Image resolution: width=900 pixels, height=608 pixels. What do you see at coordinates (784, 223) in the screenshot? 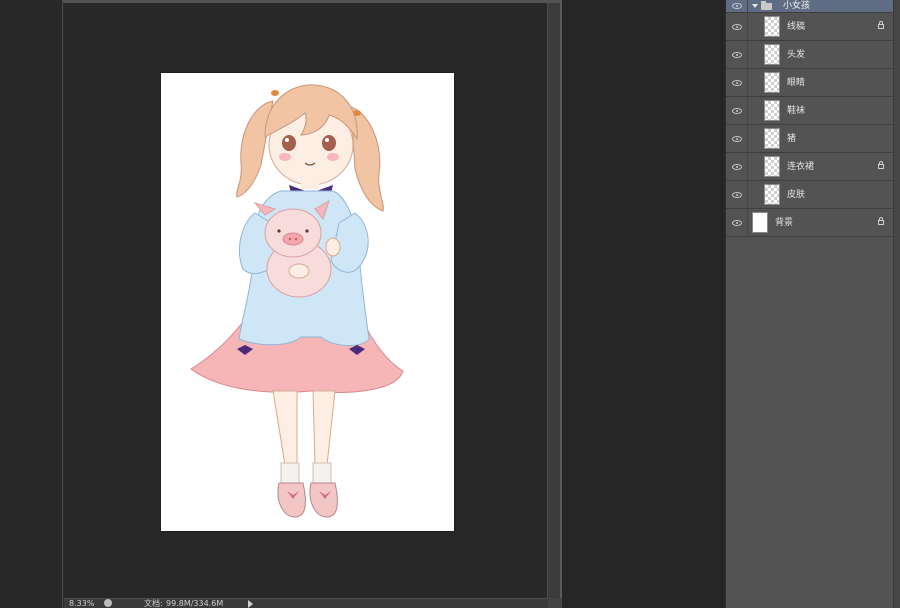
I see `layer-name: 背景` at bounding box center [784, 223].